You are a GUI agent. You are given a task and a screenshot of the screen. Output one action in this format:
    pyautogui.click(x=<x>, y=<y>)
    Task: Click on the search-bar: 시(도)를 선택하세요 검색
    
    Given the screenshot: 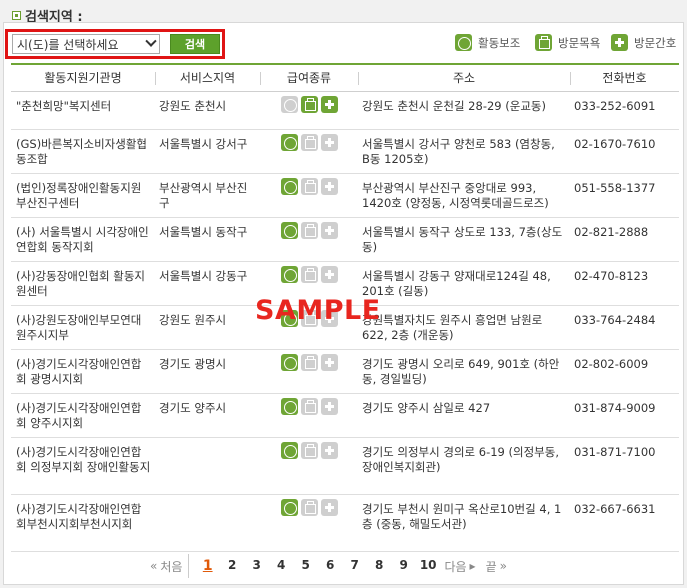 What is the action you would take?
    pyautogui.click(x=115, y=44)
    